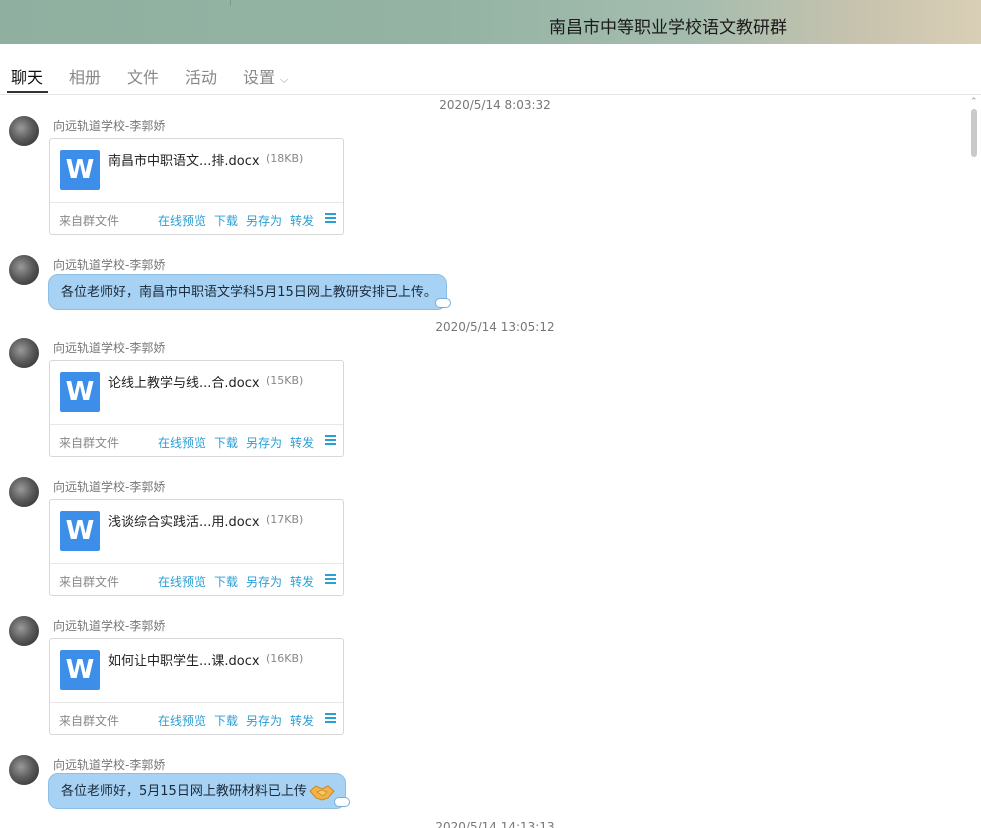 The width and height of the screenshot is (981, 828). I want to click on tab-files: 文件, so click(143, 76).